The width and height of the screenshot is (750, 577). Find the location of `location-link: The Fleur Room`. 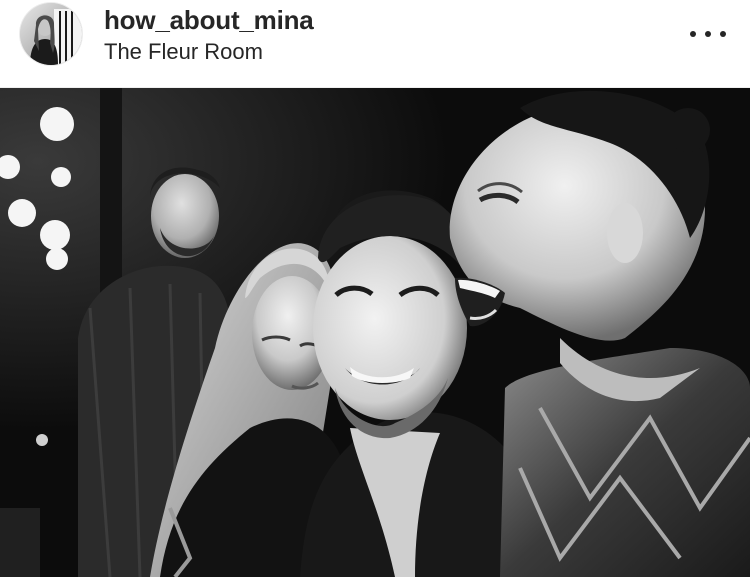

location-link: The Fleur Room is located at coordinates (183, 52).